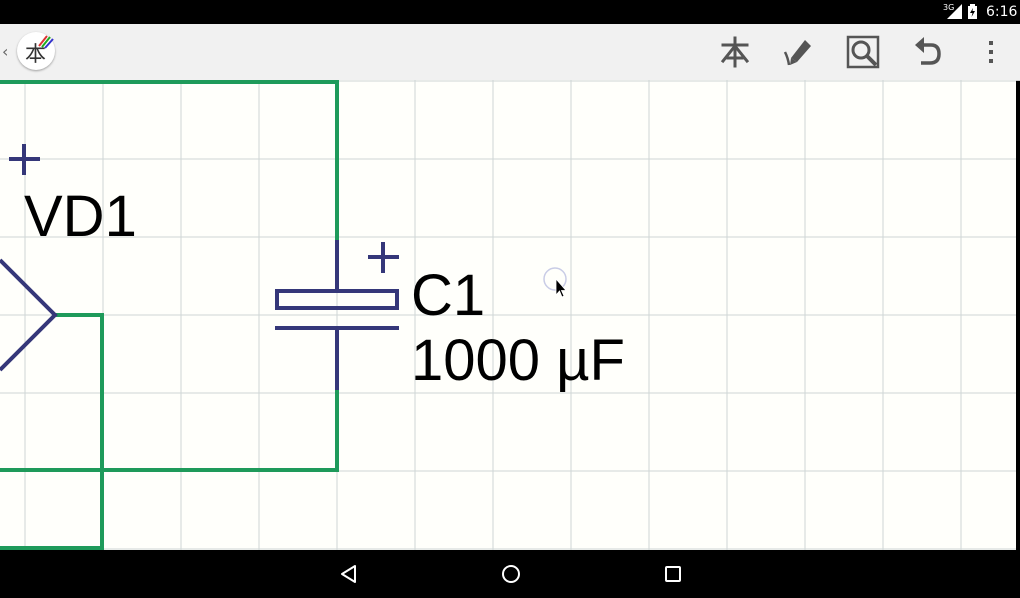 This screenshot has width=1020, height=598. What do you see at coordinates (448, 295) in the screenshot?
I see `capacitor-ref-label: C1` at bounding box center [448, 295].